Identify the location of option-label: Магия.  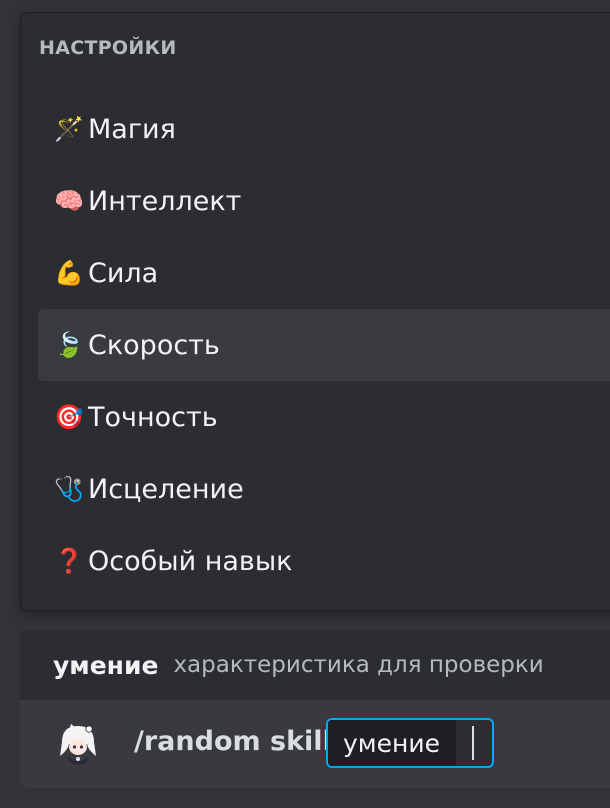
(132, 129).